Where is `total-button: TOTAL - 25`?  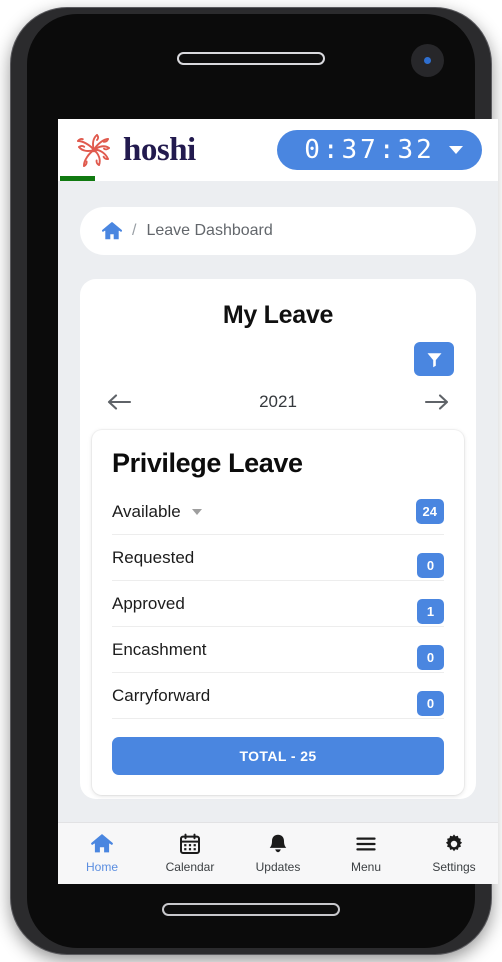
total-button: TOTAL - 25 is located at coordinates (278, 756).